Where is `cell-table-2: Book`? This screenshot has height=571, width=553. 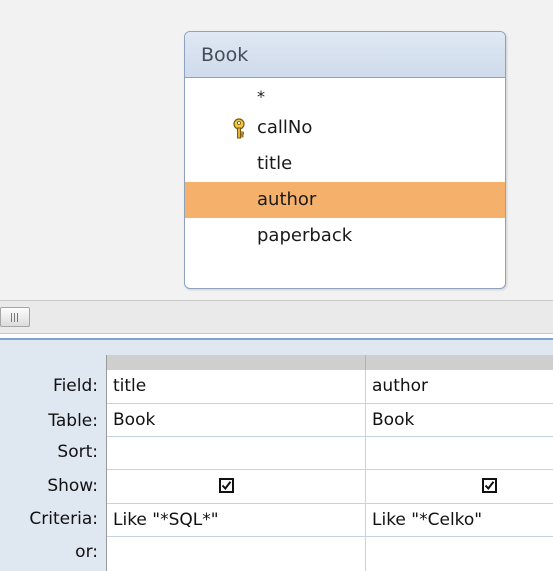
cell-table-2: Book is located at coordinates (459, 420).